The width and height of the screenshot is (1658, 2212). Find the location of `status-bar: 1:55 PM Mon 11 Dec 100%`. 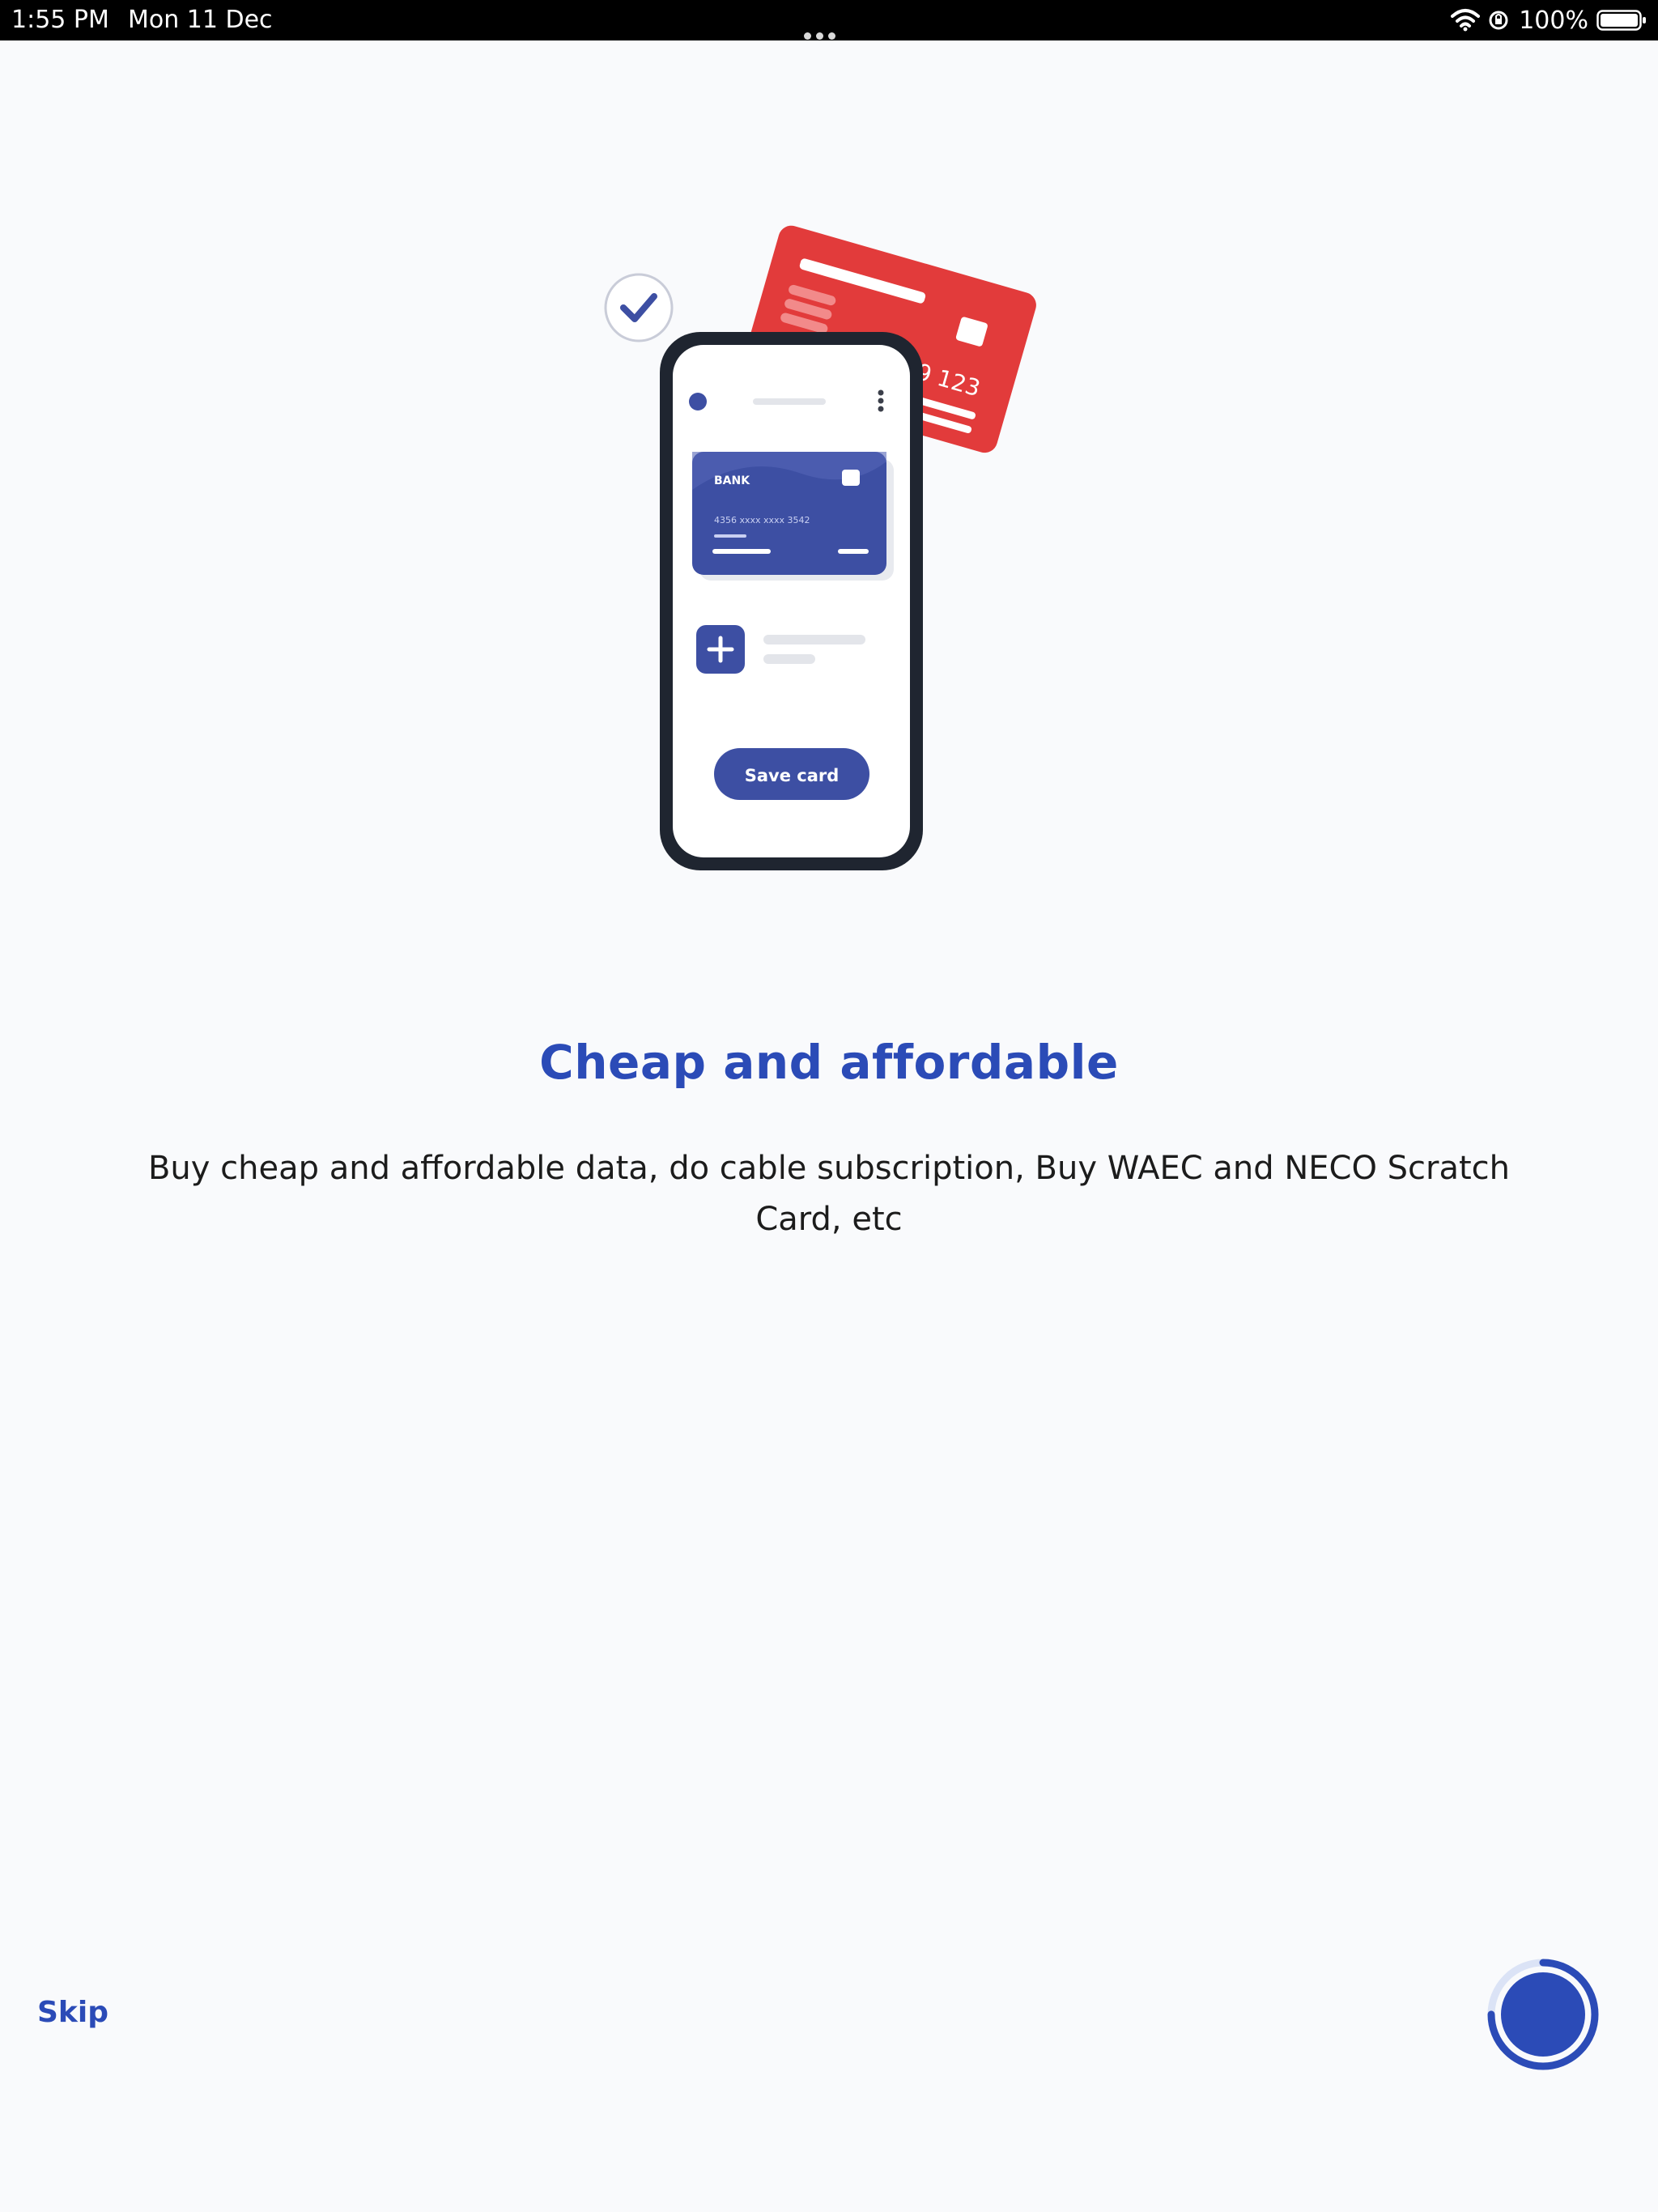

status-bar: 1:55 PM Mon 11 Dec 100% is located at coordinates (829, 20).